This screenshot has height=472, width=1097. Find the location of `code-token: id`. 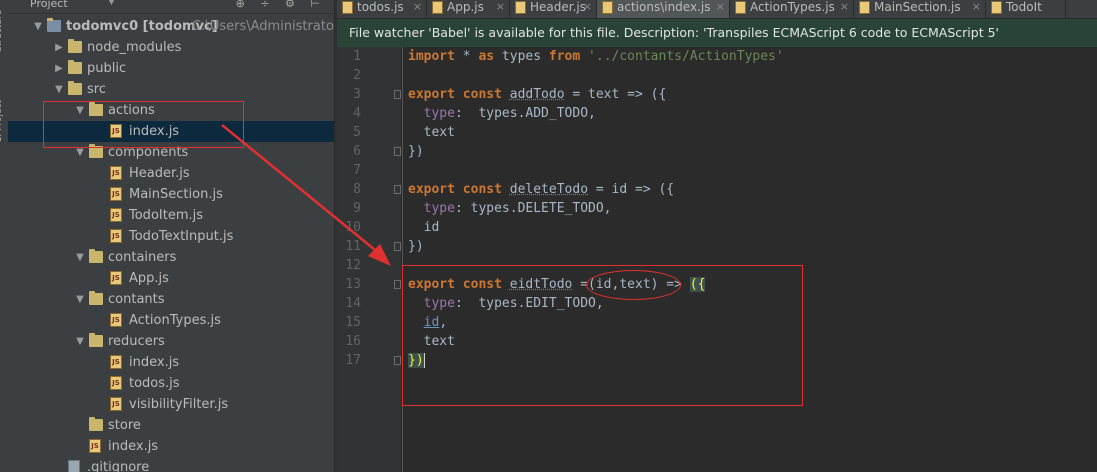

code-token: id is located at coordinates (424, 227).